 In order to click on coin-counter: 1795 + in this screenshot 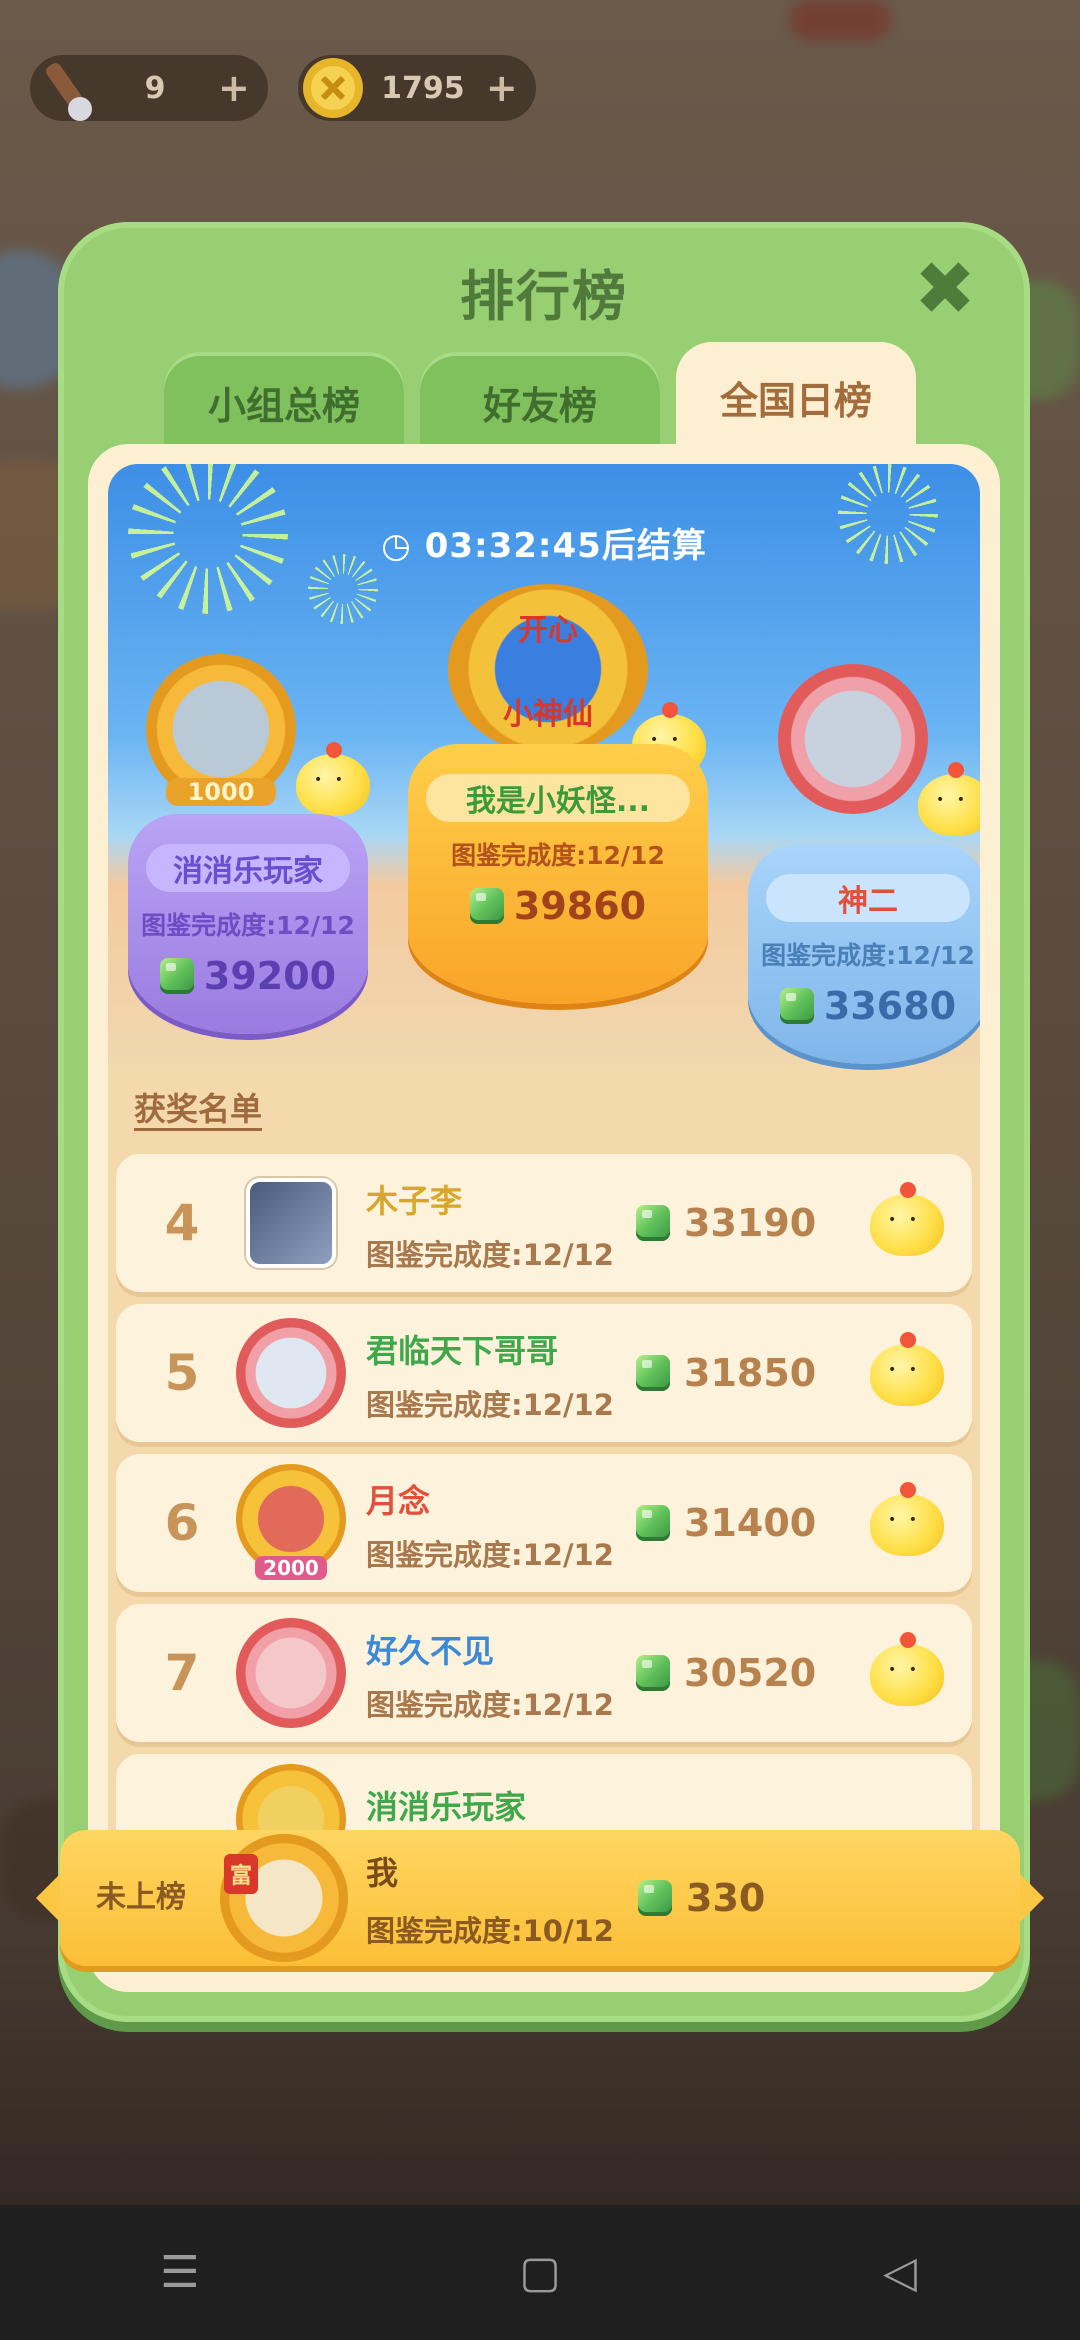, I will do `click(416, 88)`.